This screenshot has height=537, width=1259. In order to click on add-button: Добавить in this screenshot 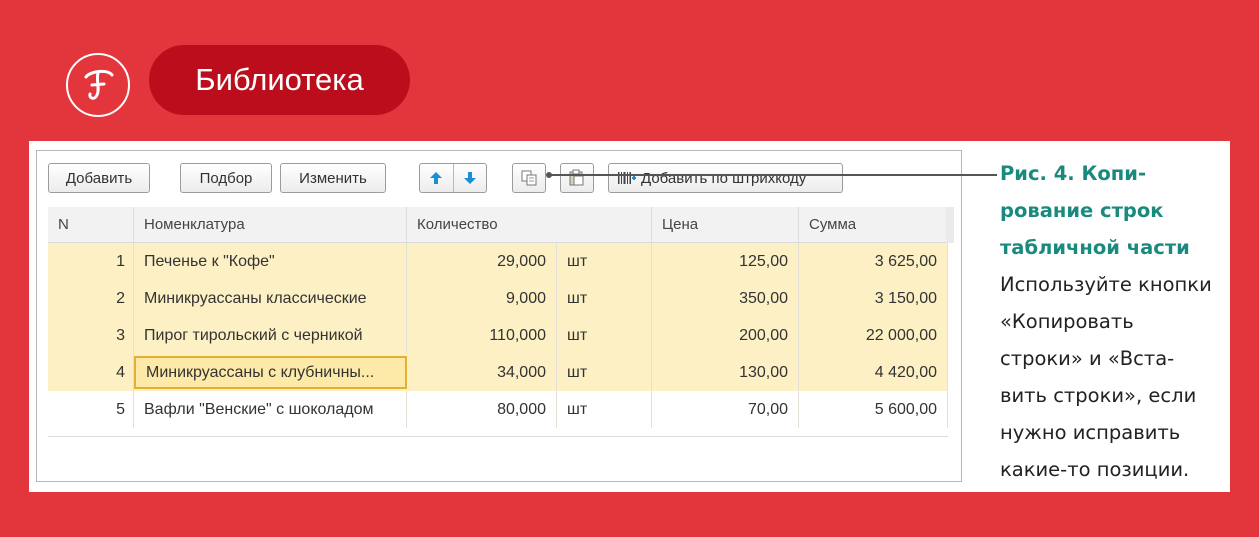, I will do `click(99, 178)`.